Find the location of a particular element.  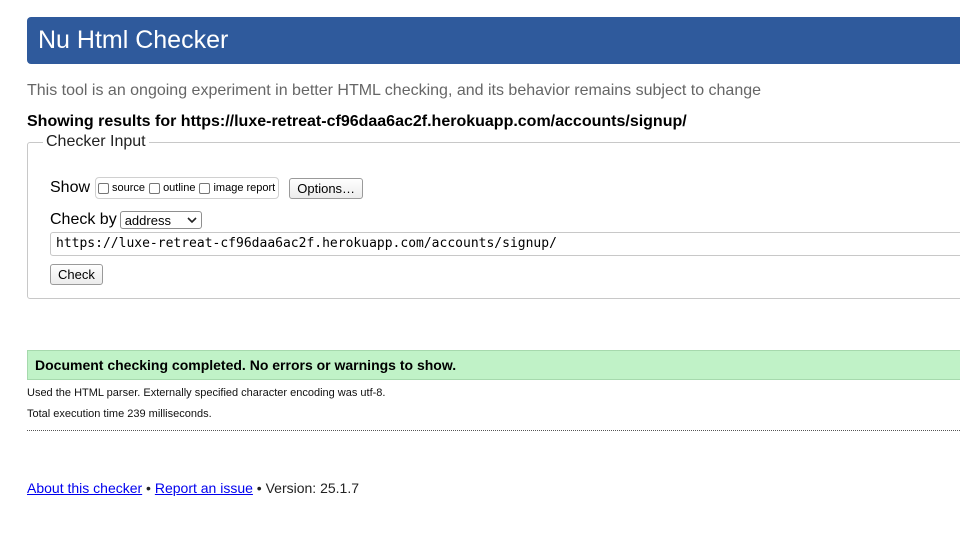

outline-checkbox-label: outline is located at coordinates (179, 188).